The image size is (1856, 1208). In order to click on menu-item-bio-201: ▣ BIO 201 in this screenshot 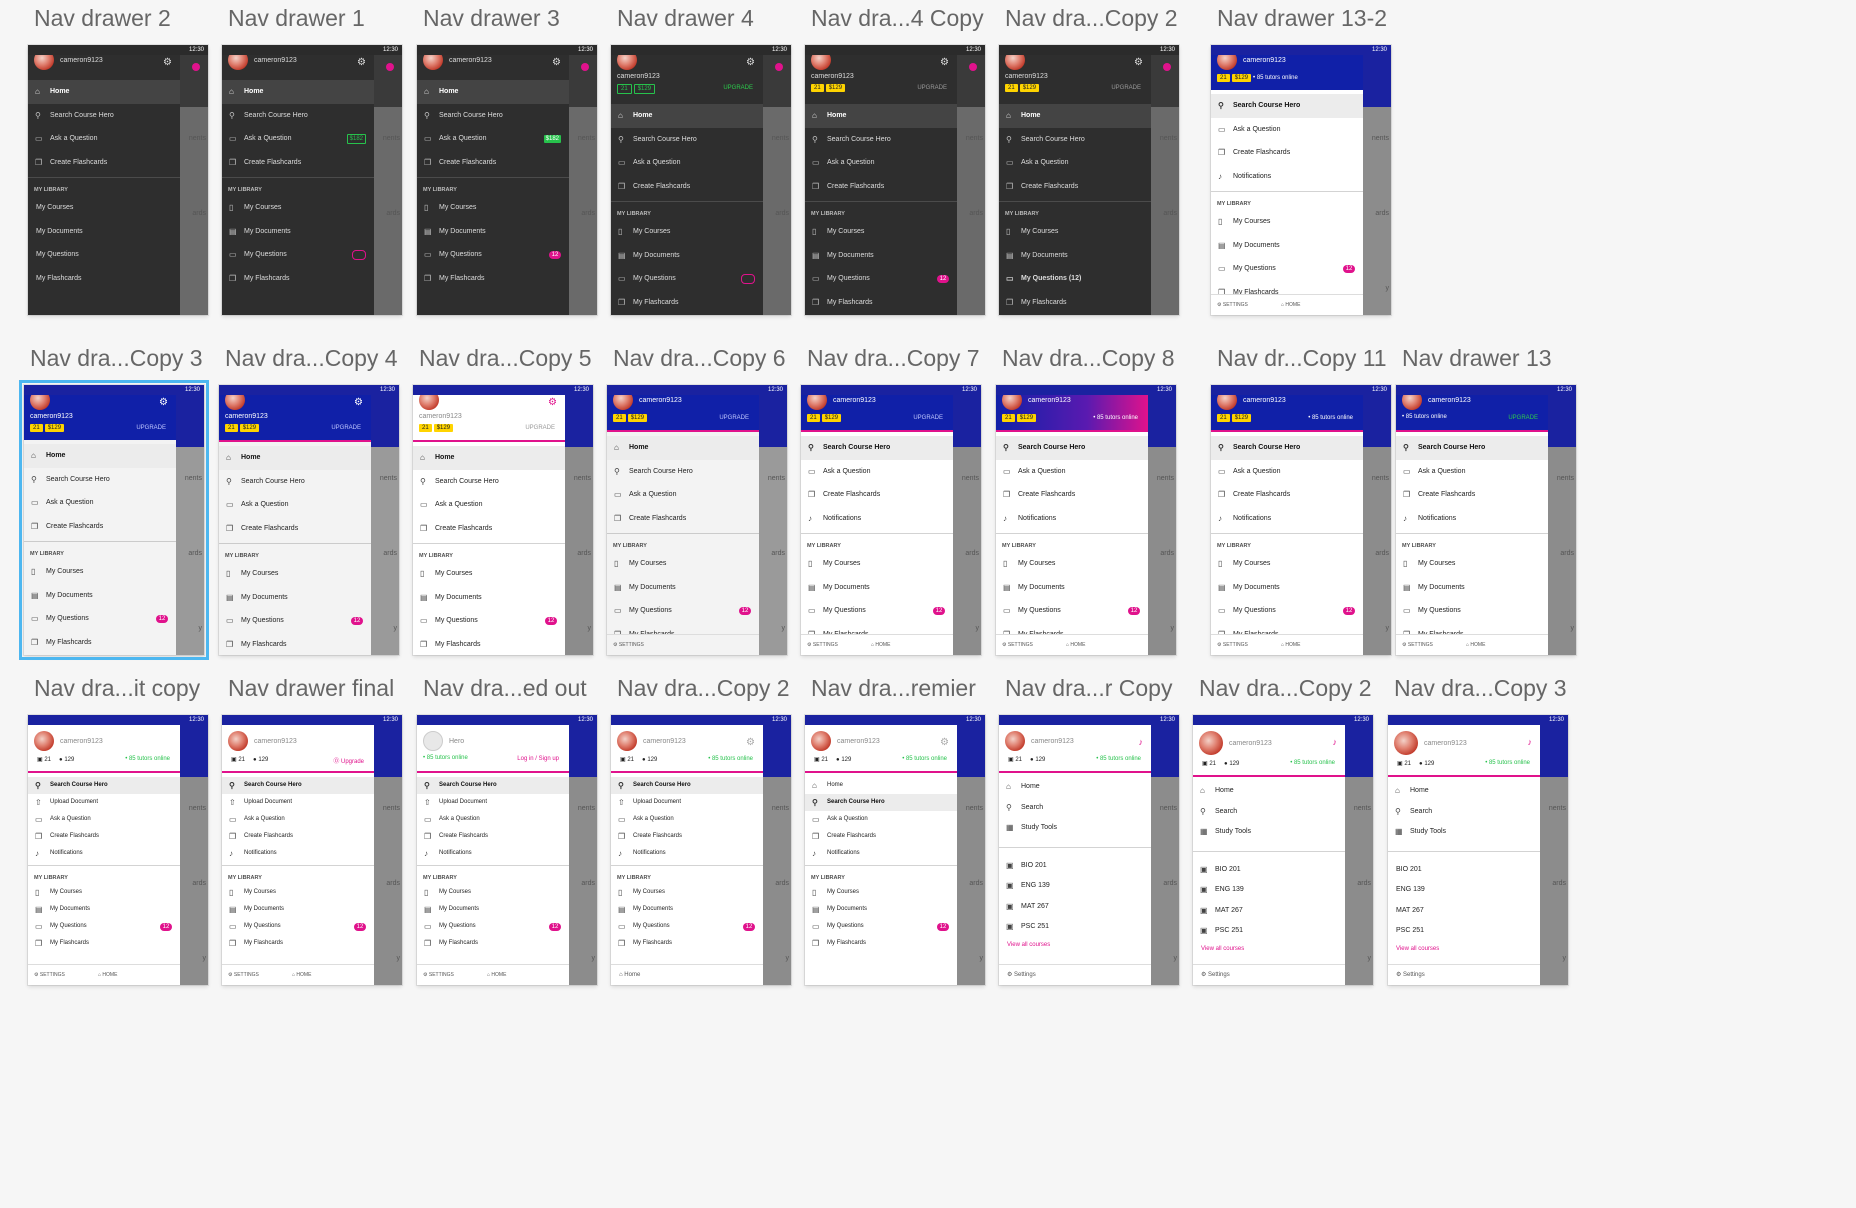, I will do `click(1269, 870)`.